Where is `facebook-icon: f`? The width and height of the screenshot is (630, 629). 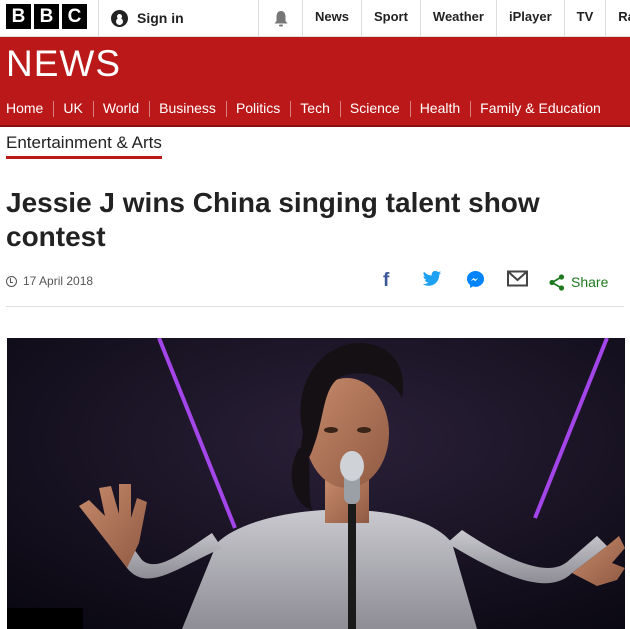 facebook-icon: f is located at coordinates (386, 280).